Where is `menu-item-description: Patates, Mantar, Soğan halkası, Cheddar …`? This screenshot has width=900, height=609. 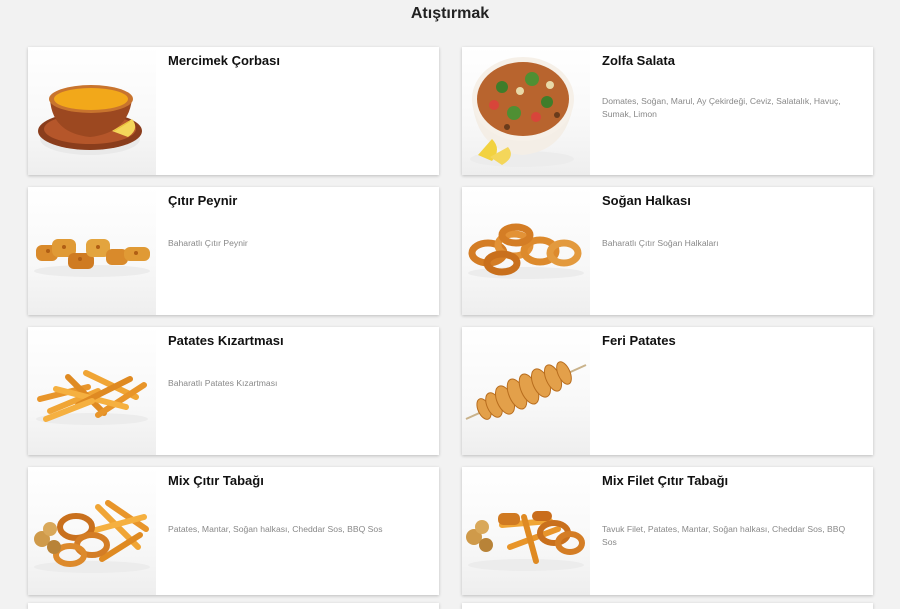 menu-item-description: Patates, Mantar, Soğan halkası, Cheddar … is located at coordinates (275, 529).